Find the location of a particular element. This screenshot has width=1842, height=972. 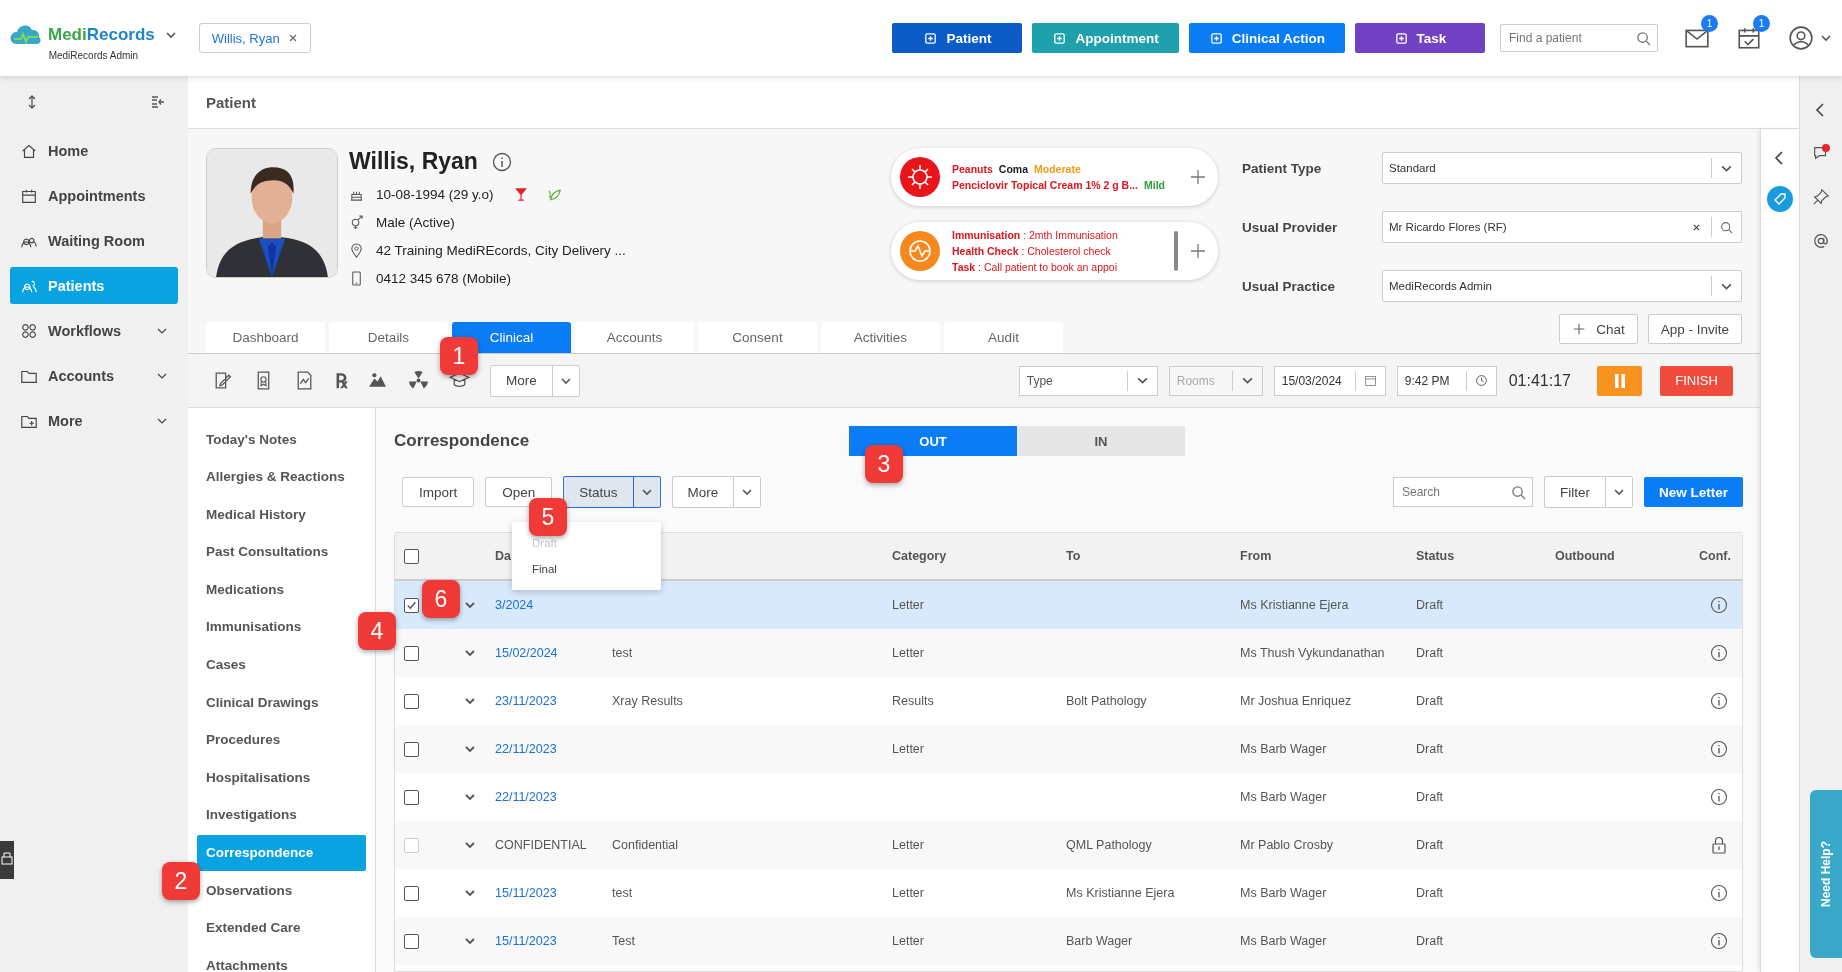

step-callout-tooltip: 4 is located at coordinates (377, 631).